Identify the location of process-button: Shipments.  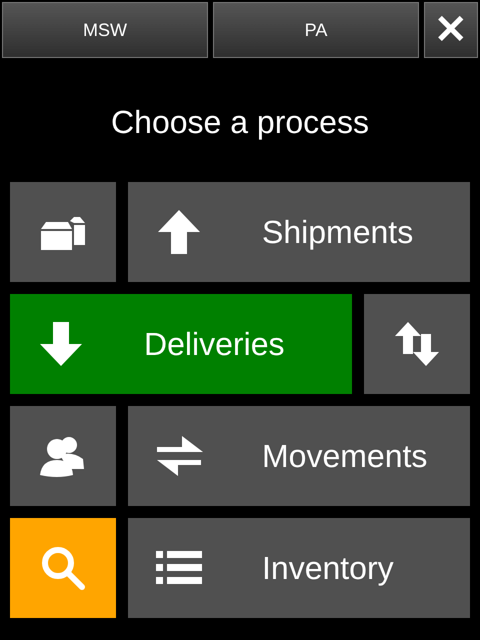
(299, 232).